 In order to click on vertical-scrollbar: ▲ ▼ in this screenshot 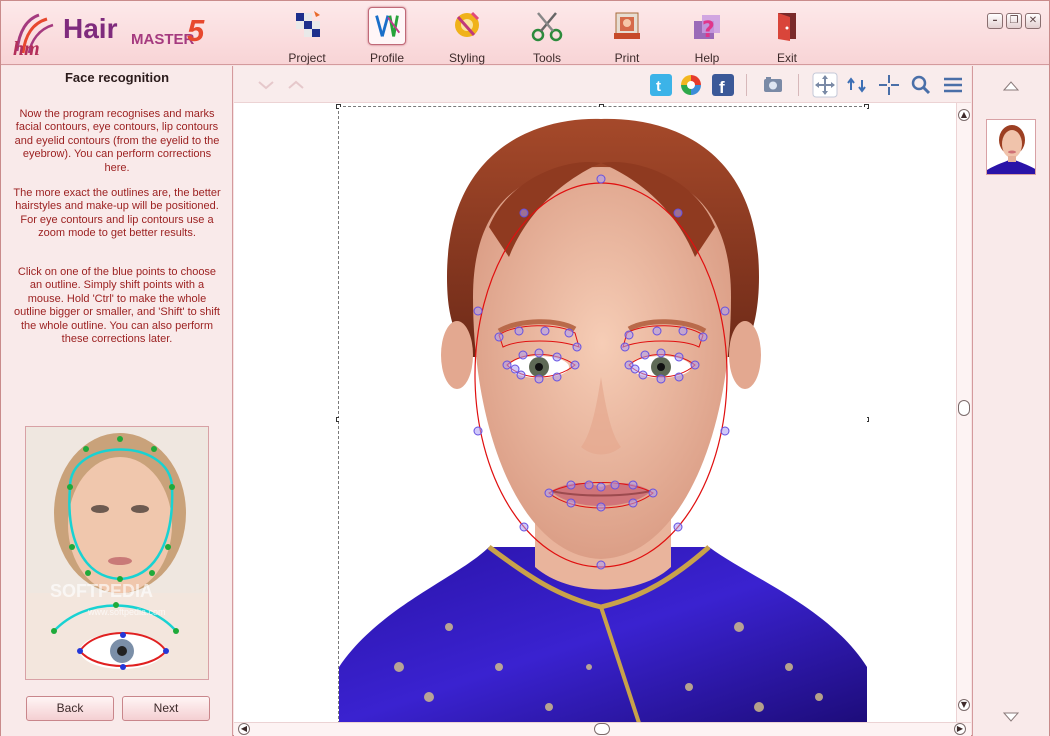, I will do `click(963, 413)`.